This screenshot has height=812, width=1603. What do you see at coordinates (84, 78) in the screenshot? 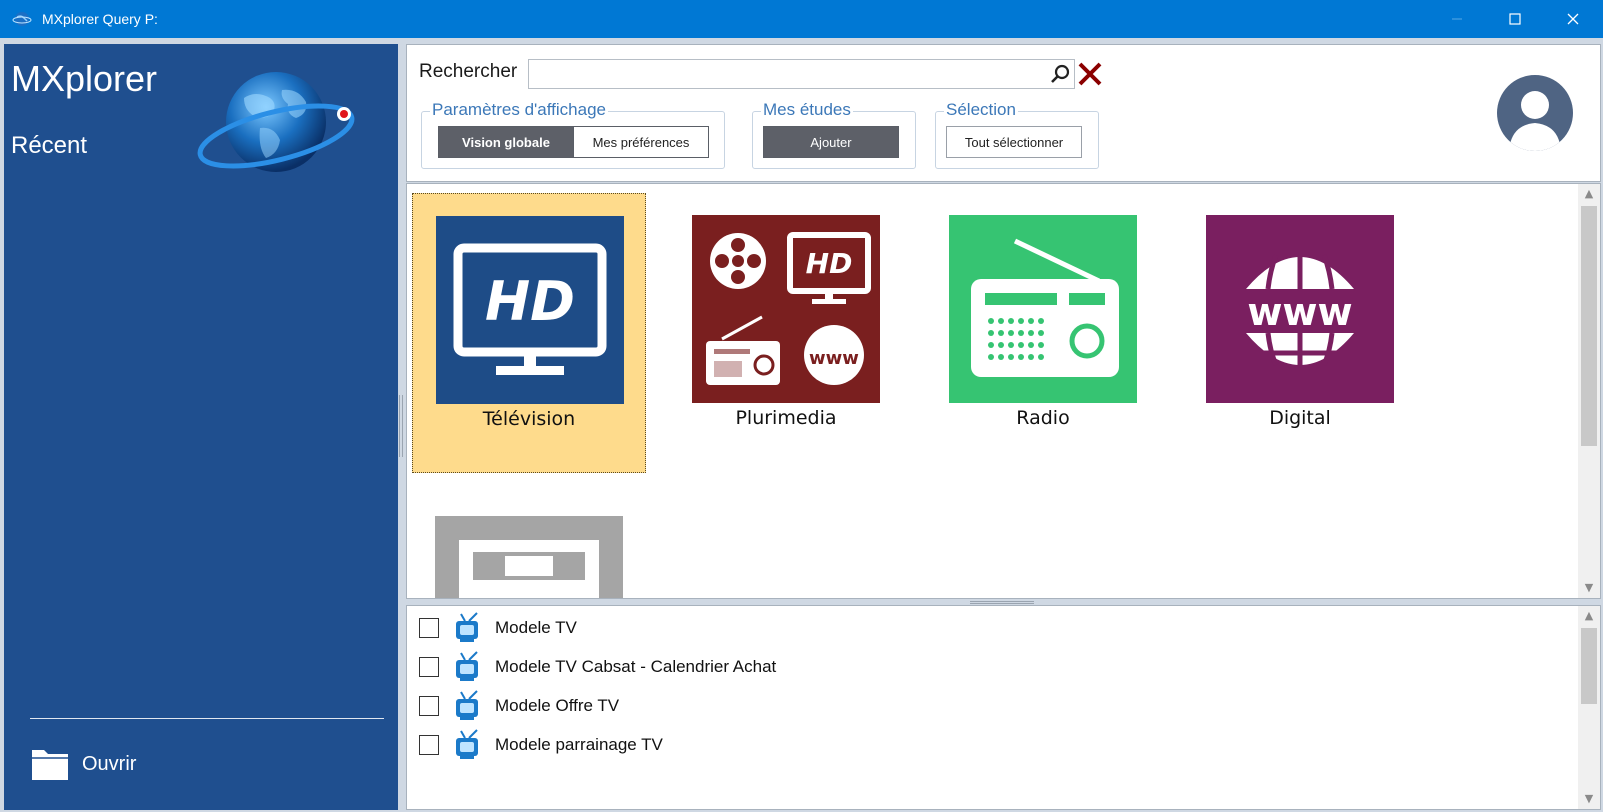
I see `brand-title: MXplorer` at bounding box center [84, 78].